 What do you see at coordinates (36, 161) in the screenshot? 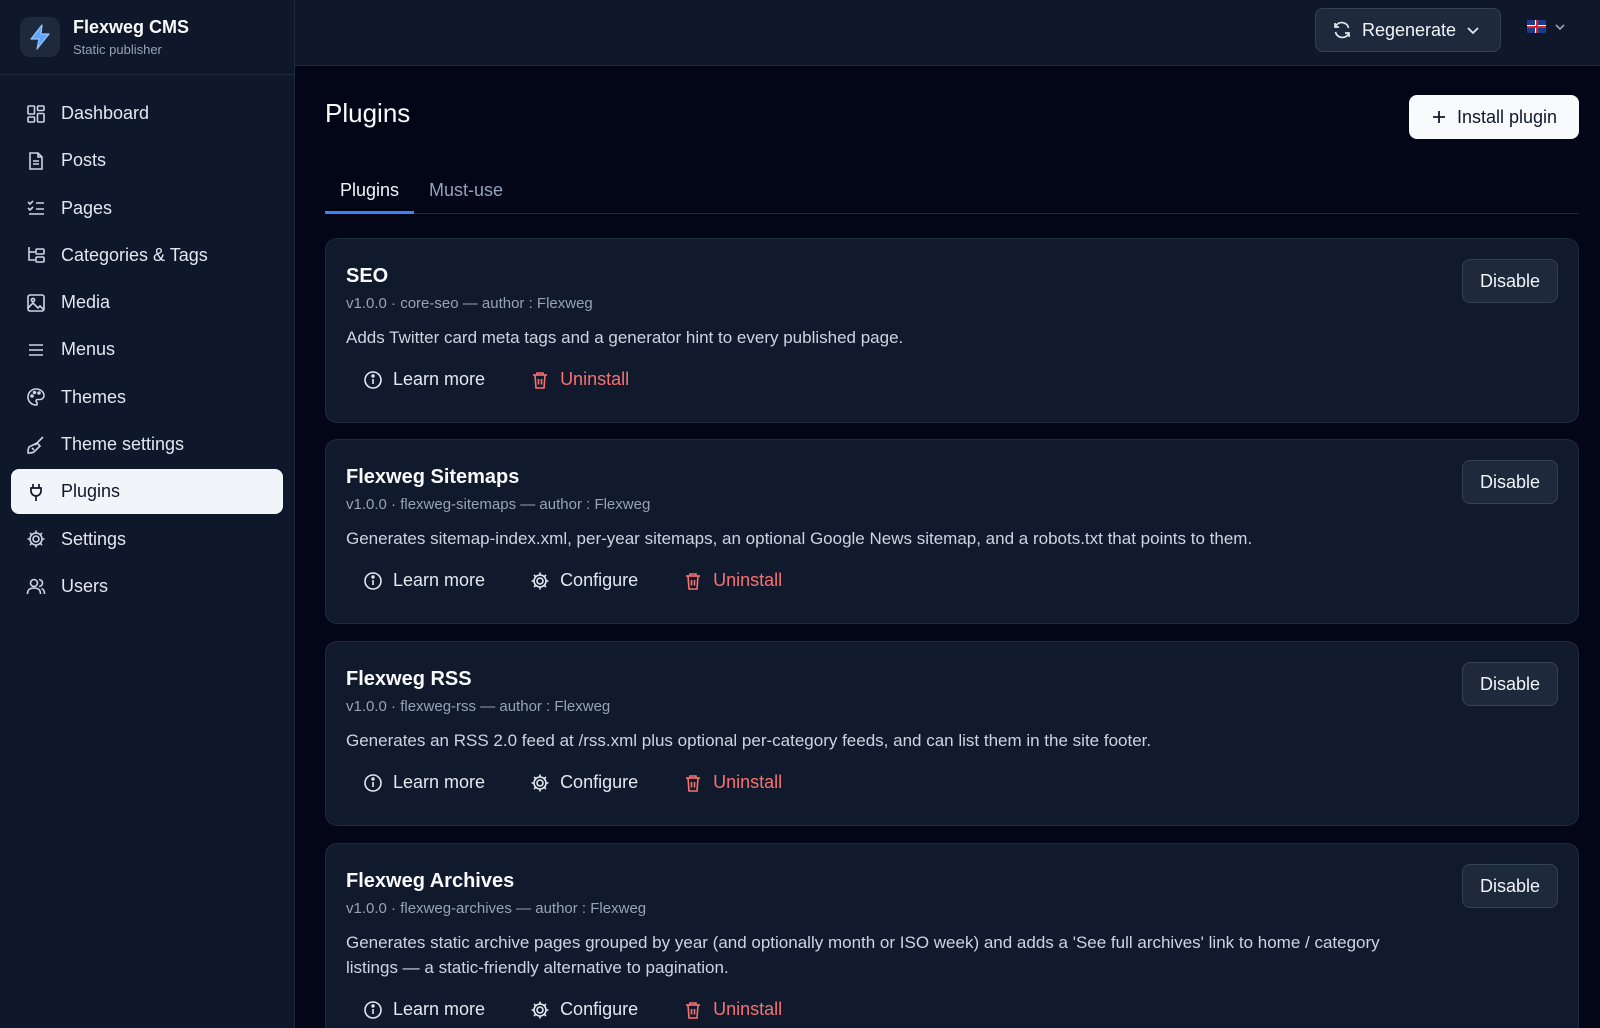
I see `document-icon` at bounding box center [36, 161].